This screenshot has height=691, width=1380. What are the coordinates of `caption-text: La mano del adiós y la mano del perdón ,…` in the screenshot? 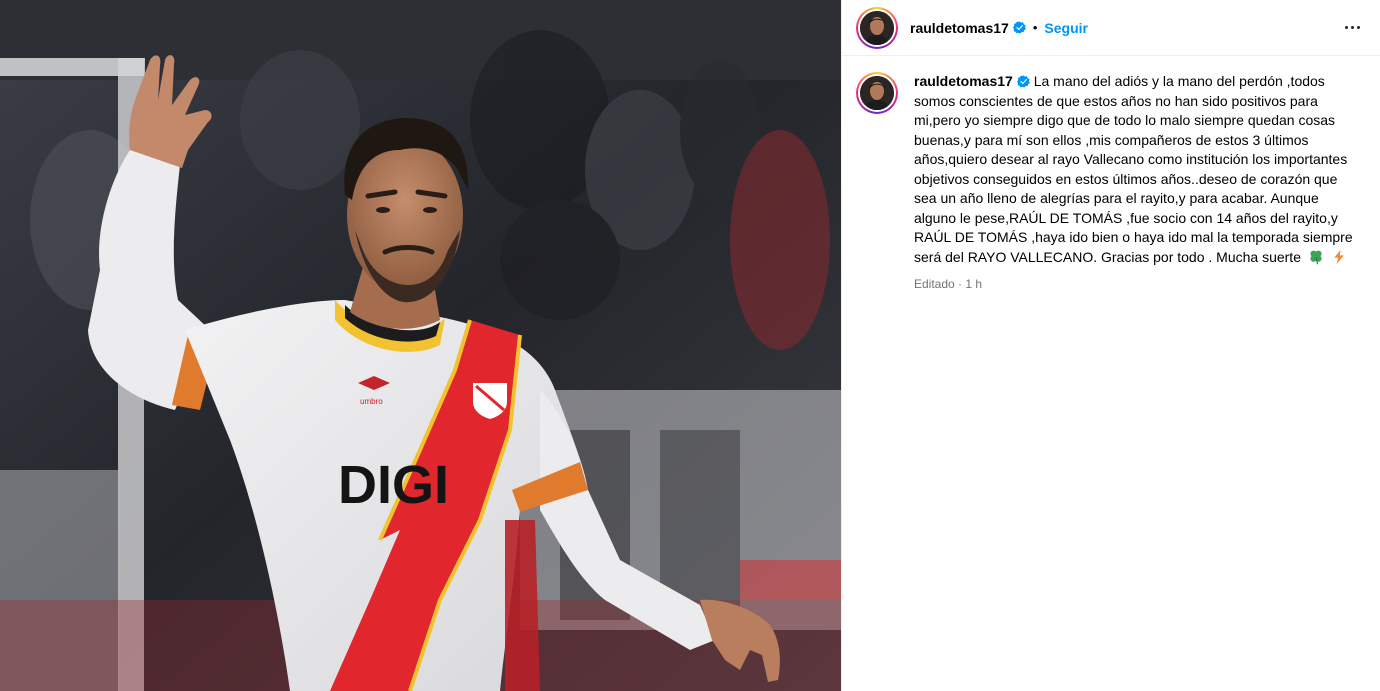 It's located at (1135, 169).